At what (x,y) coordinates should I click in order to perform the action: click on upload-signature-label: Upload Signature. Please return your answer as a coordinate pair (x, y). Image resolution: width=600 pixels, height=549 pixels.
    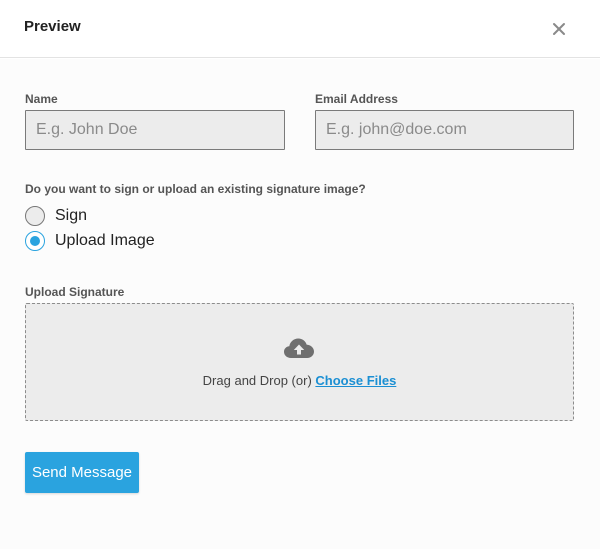
    Looking at the image, I should click on (75, 292).